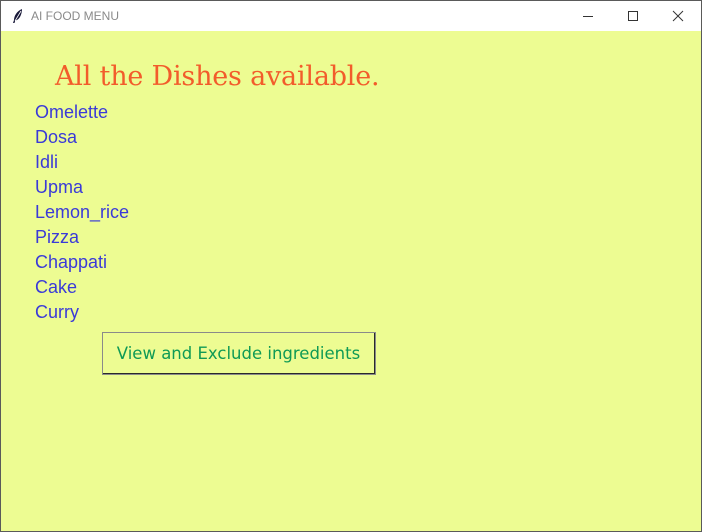  I want to click on page-title: All the Dishes available., so click(217, 76).